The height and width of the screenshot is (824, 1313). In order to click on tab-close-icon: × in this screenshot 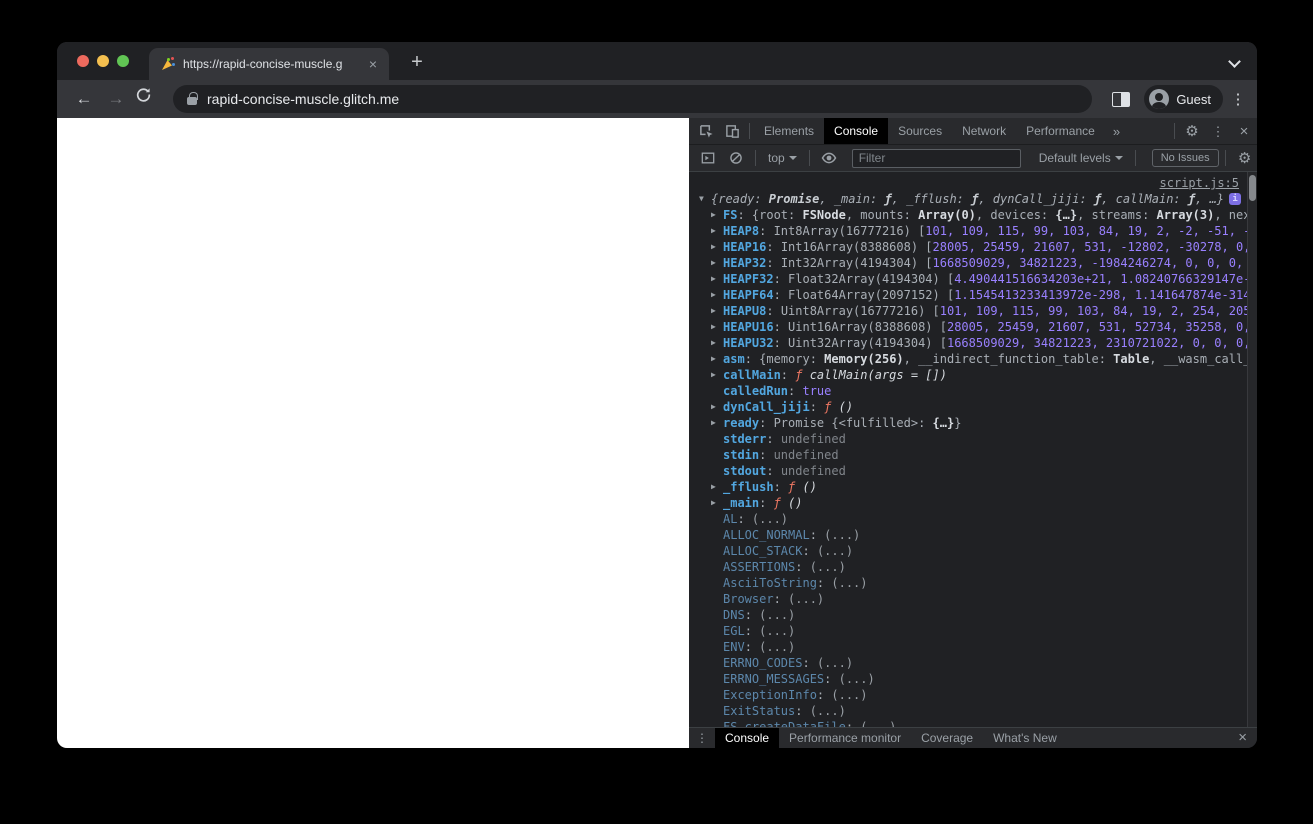, I will do `click(373, 64)`.